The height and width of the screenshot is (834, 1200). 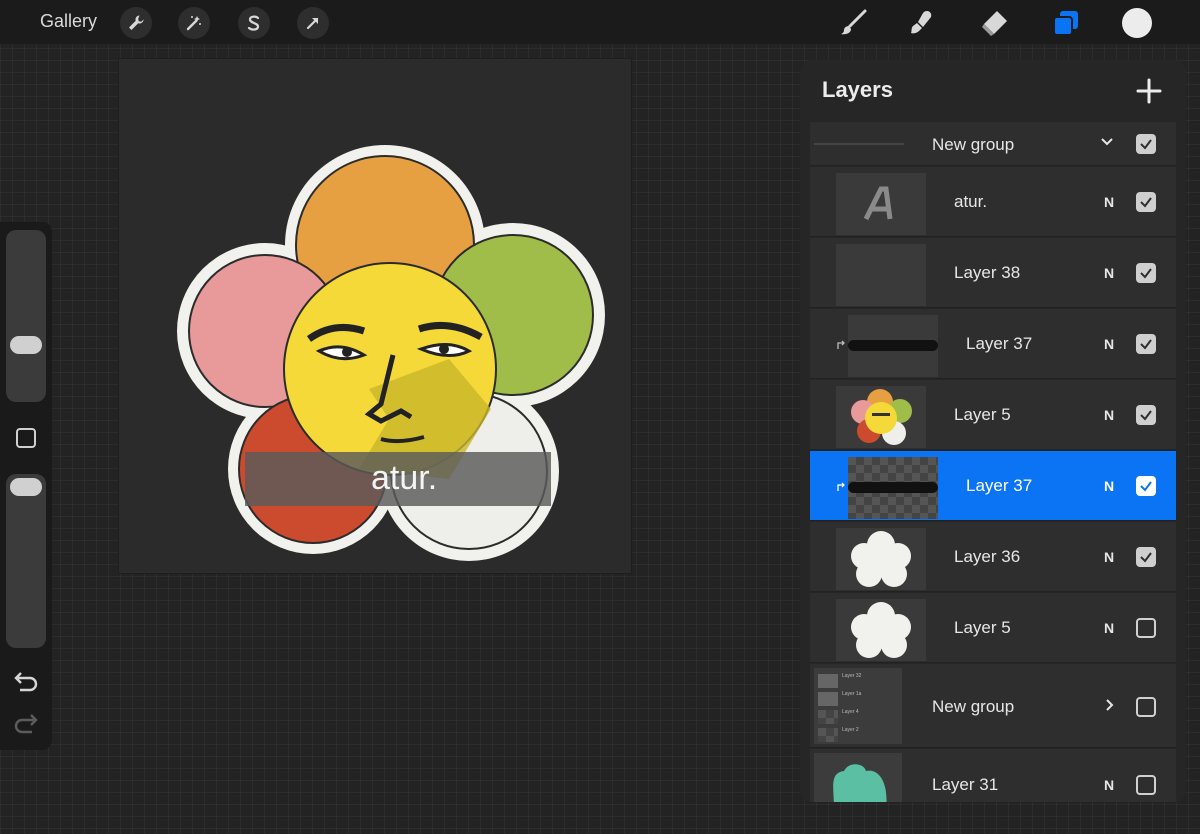 What do you see at coordinates (194, 23) in the screenshot?
I see `magic-wand-icon` at bounding box center [194, 23].